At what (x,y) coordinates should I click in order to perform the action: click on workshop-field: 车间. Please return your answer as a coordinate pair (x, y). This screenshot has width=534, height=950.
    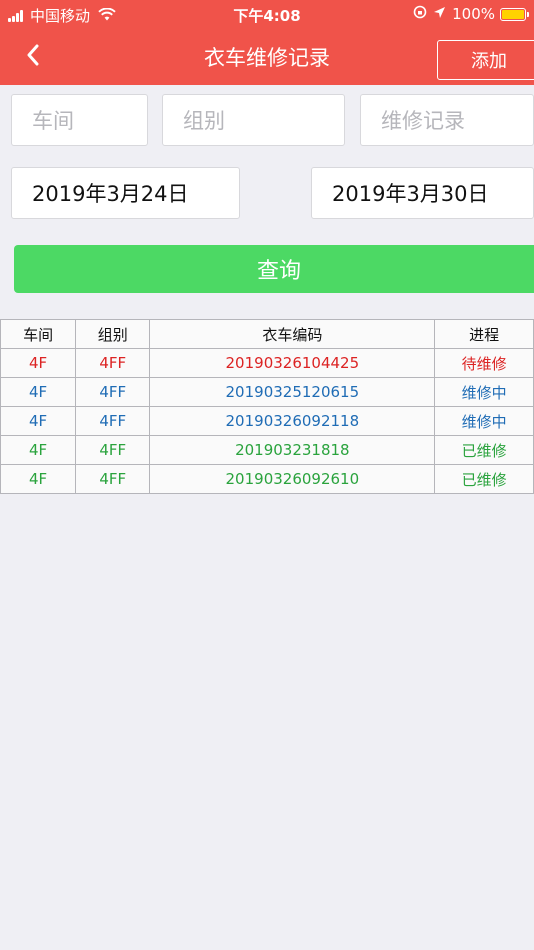
    Looking at the image, I should click on (79, 120).